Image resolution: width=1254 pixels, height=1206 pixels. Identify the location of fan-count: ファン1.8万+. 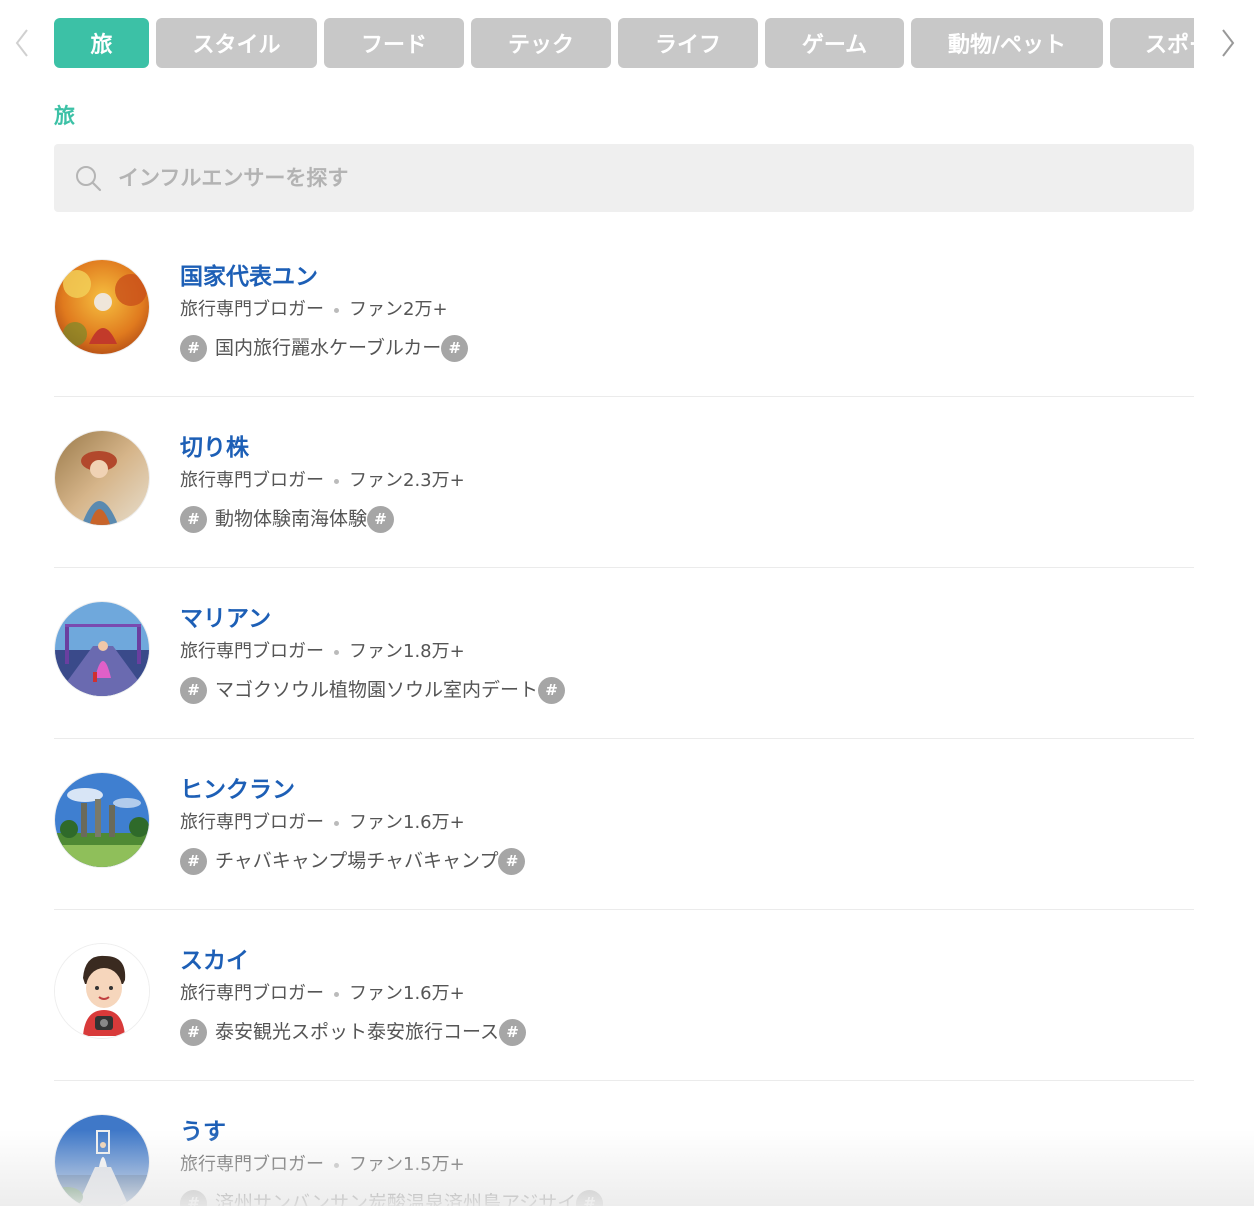
(407, 651).